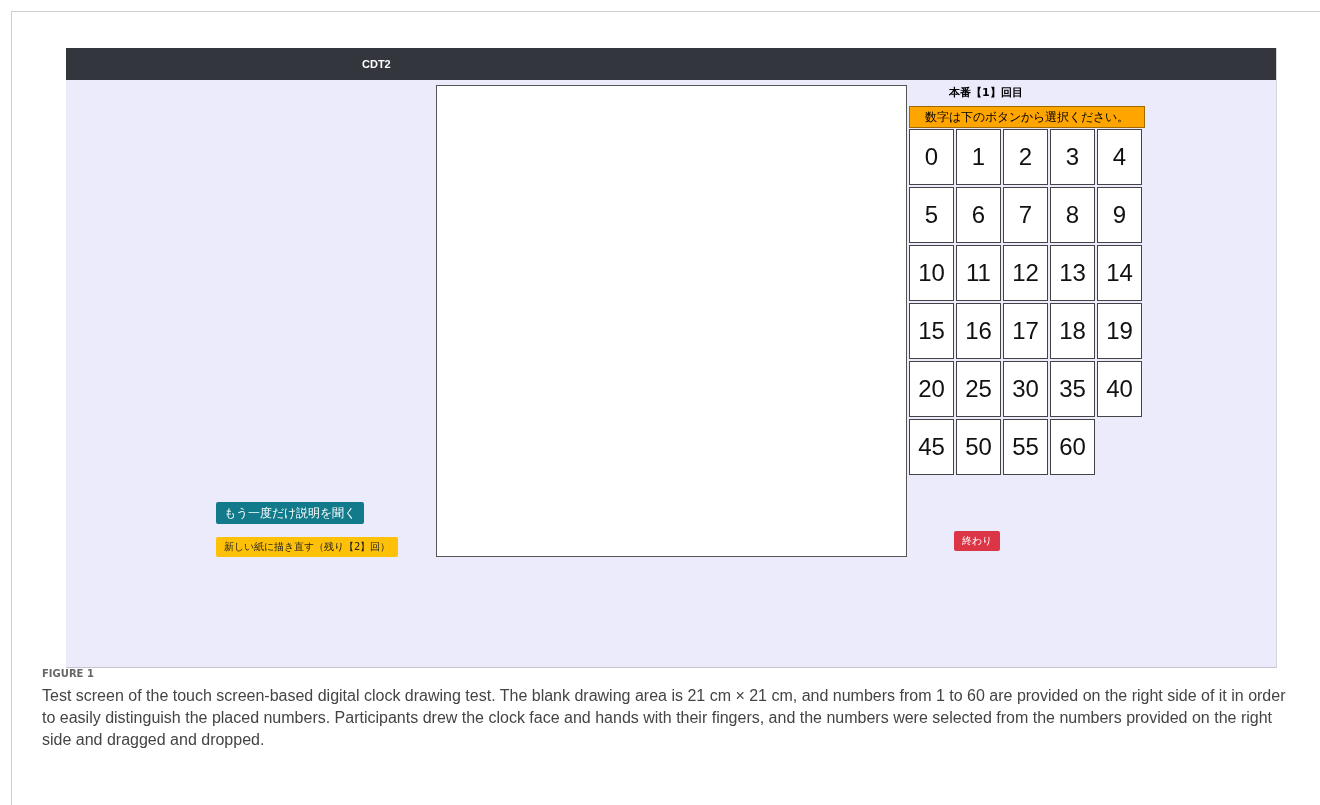 The width and height of the screenshot is (1320, 805). What do you see at coordinates (1072, 447) in the screenshot?
I see `number-button: 60` at bounding box center [1072, 447].